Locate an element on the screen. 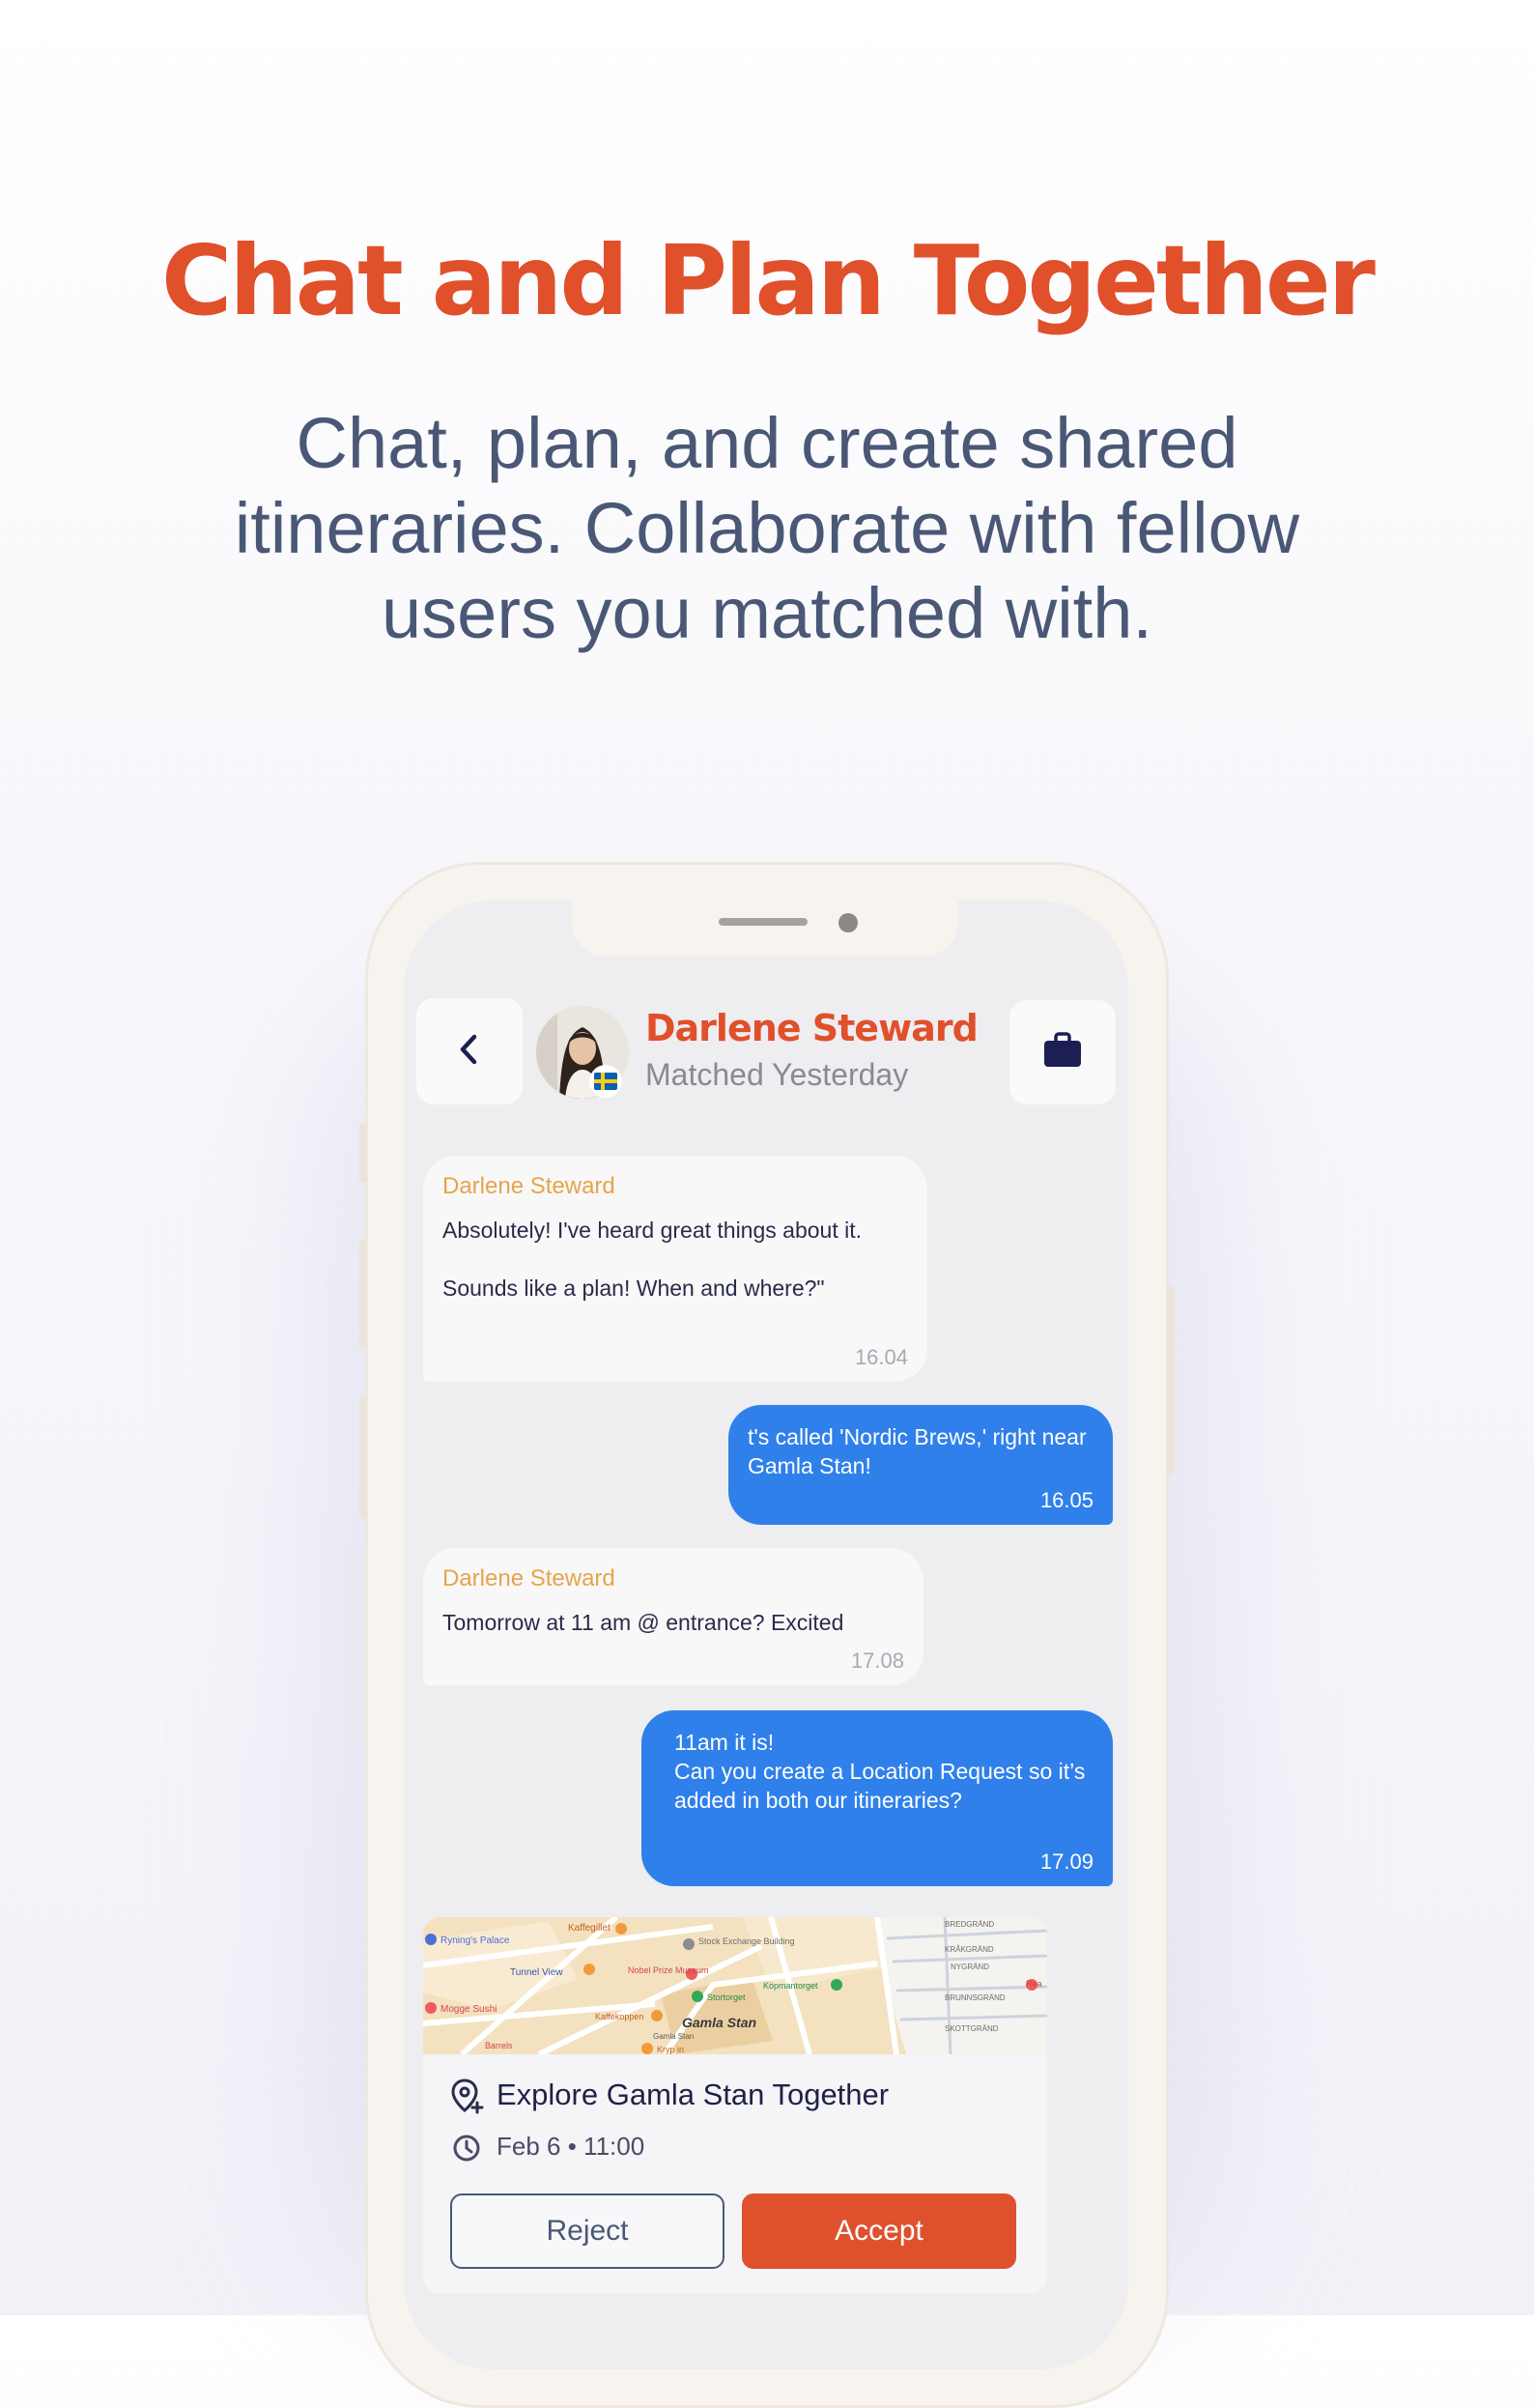 The image size is (1534, 2408). message-time: 16.04 is located at coordinates (881, 1357).